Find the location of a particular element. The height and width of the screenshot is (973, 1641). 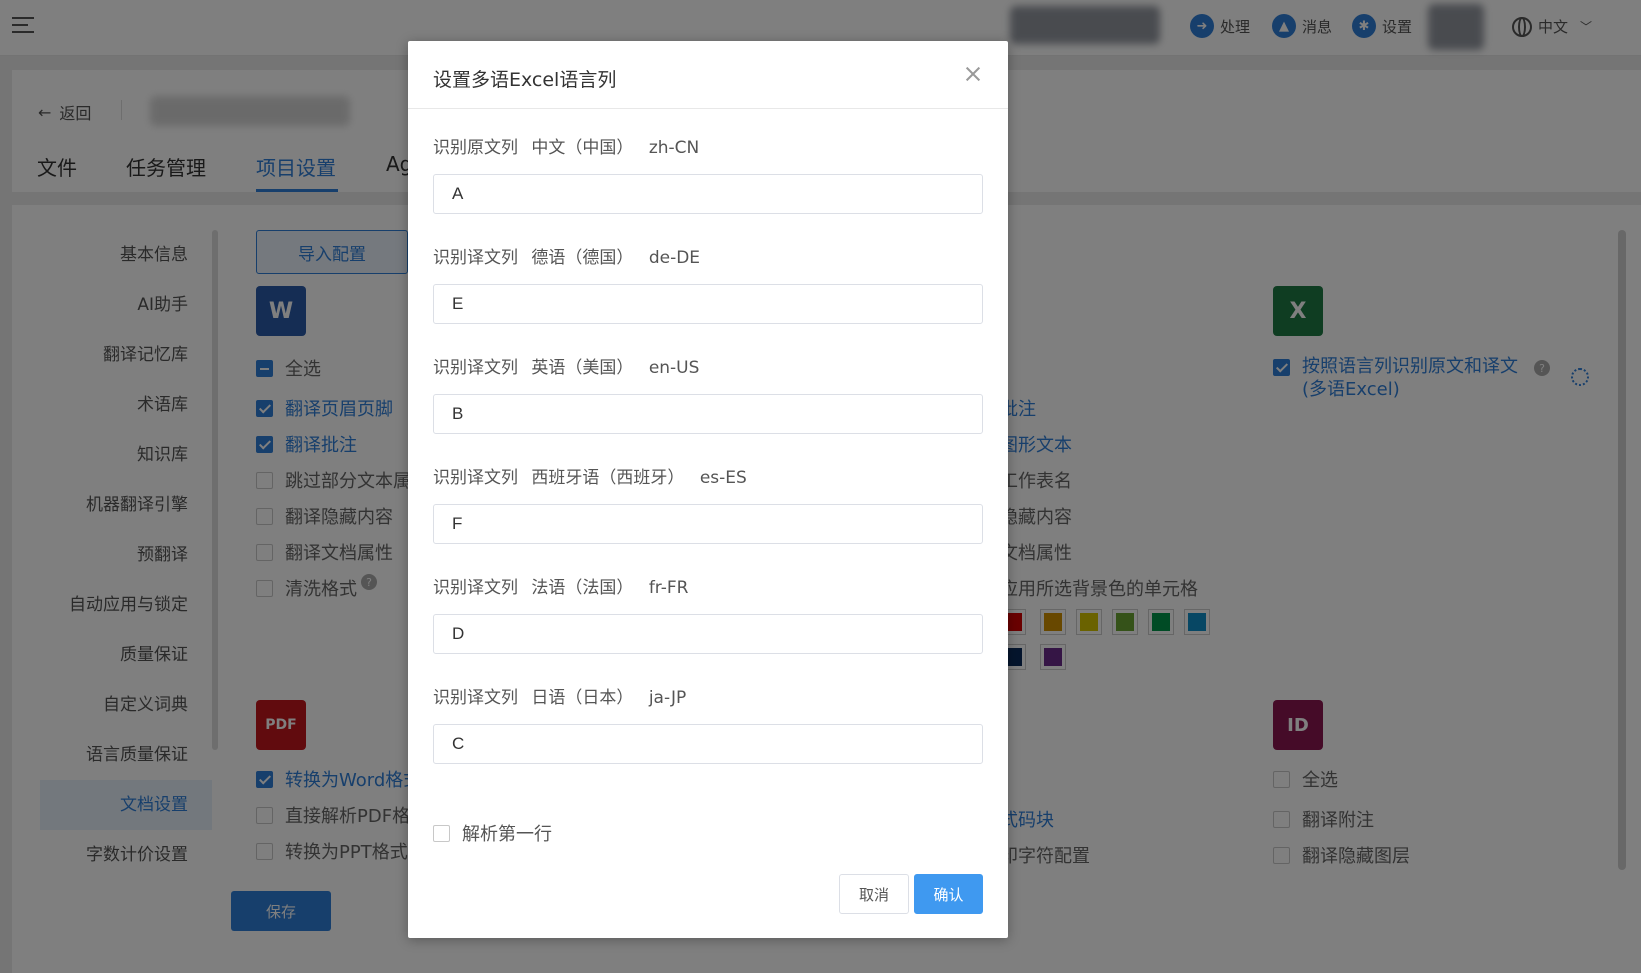

target-column-input-es is located at coordinates (708, 524).